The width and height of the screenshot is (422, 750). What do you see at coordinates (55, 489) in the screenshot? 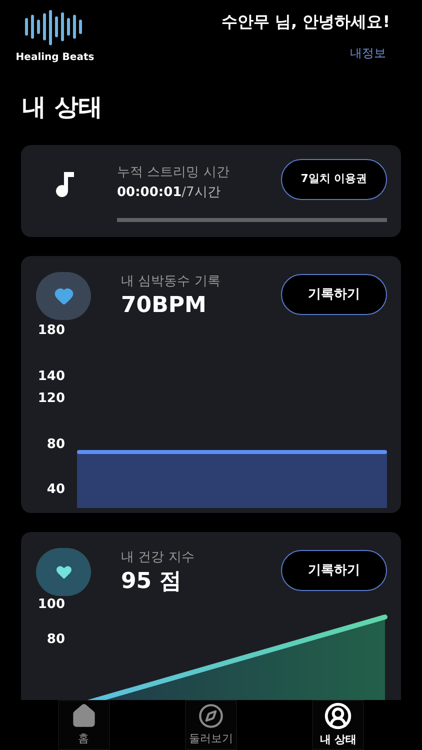
I see `axis-tick-label: 40` at bounding box center [55, 489].